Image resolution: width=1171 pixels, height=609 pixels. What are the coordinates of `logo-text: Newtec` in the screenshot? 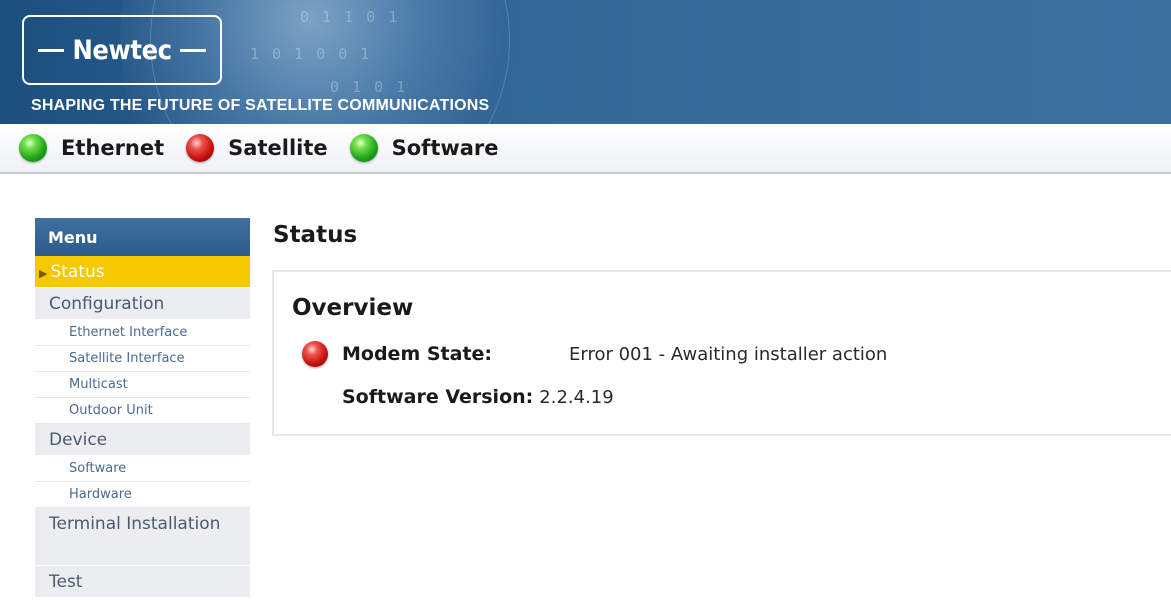 It's located at (122, 50).